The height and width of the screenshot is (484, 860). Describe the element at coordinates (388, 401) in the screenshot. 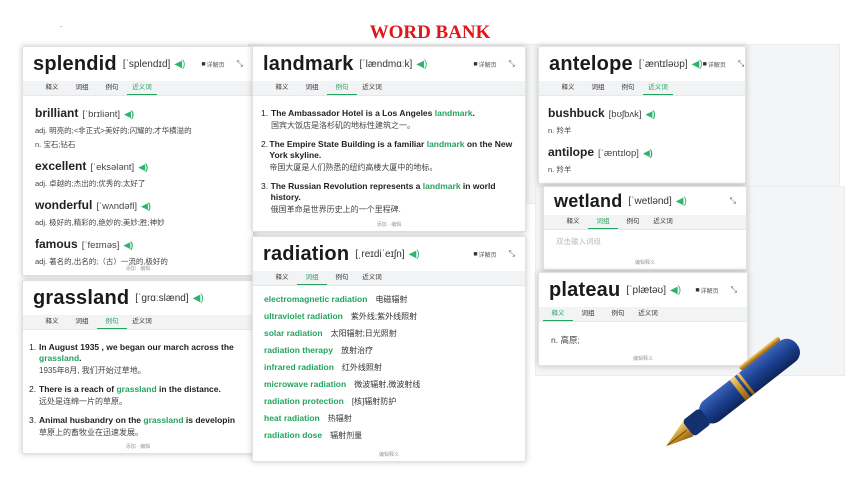

I see `phrase-item: radiation protection [核]辐射防护` at that location.